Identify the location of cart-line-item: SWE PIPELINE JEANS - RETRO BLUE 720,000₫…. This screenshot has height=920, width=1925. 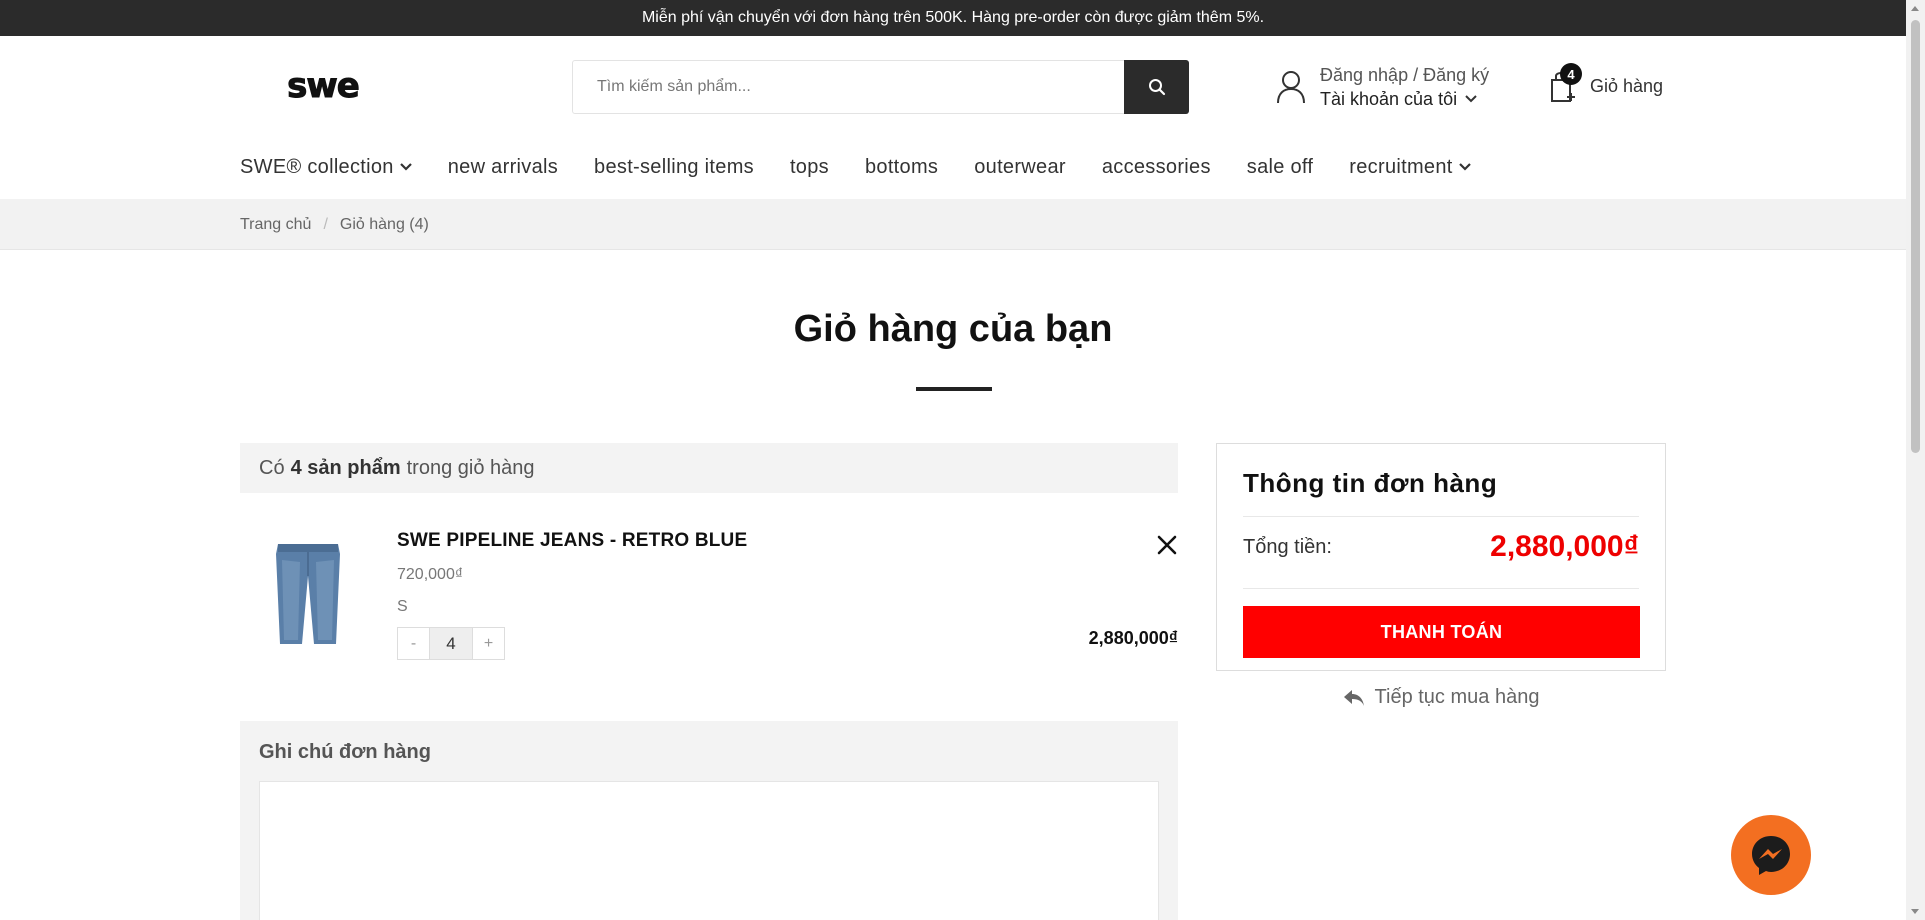
(709, 600).